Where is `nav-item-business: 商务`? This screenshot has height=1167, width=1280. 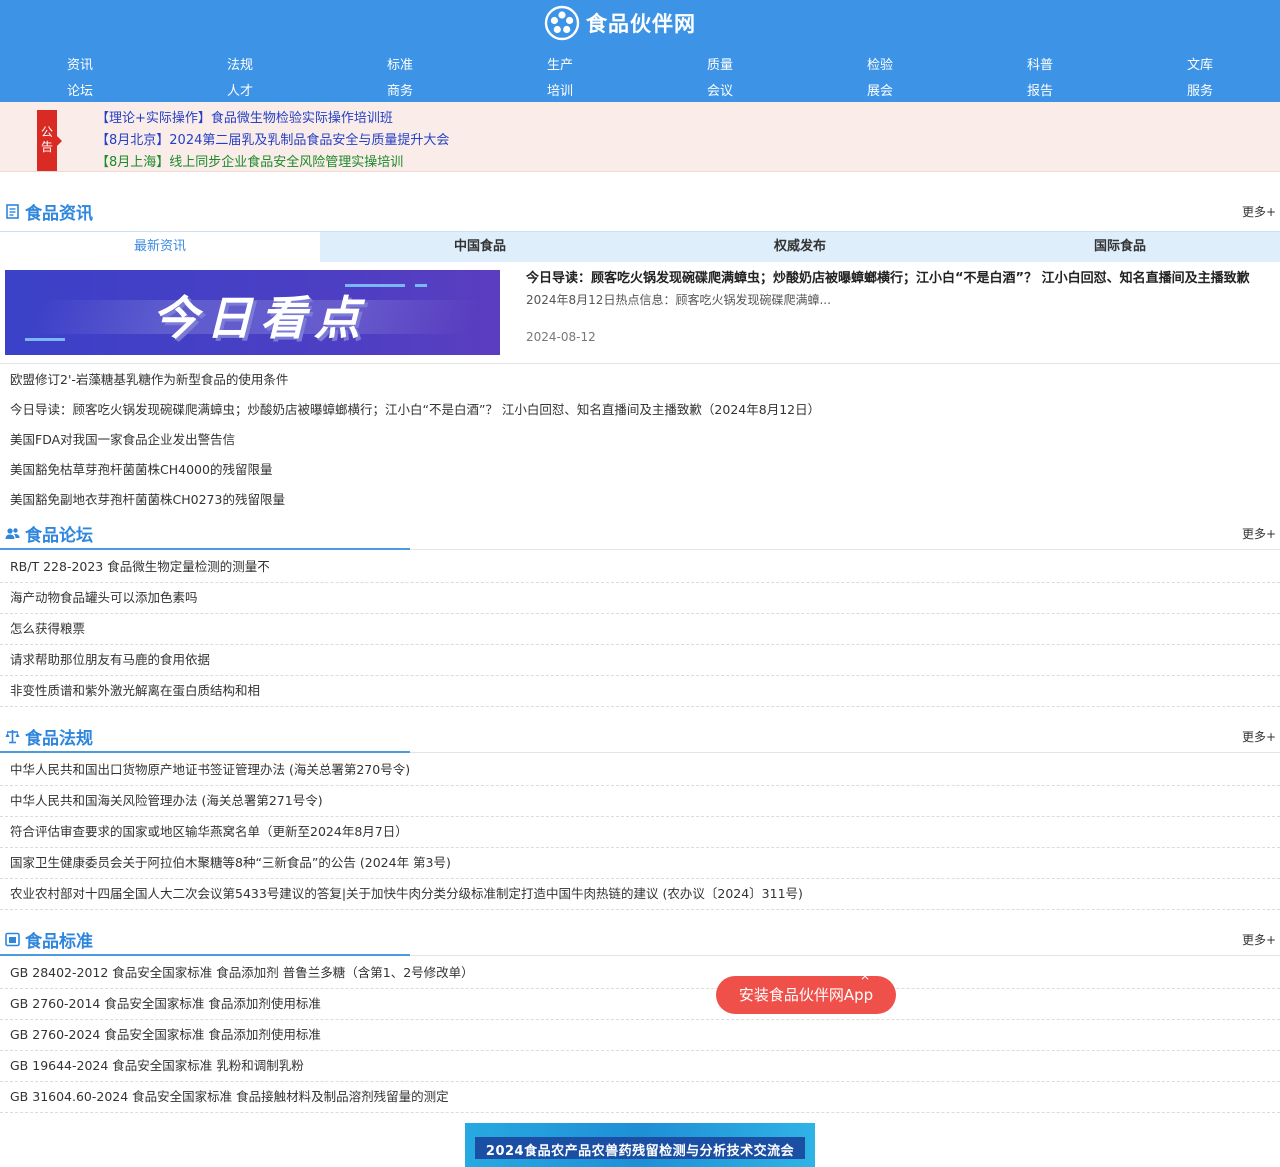
nav-item-business: 商务 is located at coordinates (400, 89).